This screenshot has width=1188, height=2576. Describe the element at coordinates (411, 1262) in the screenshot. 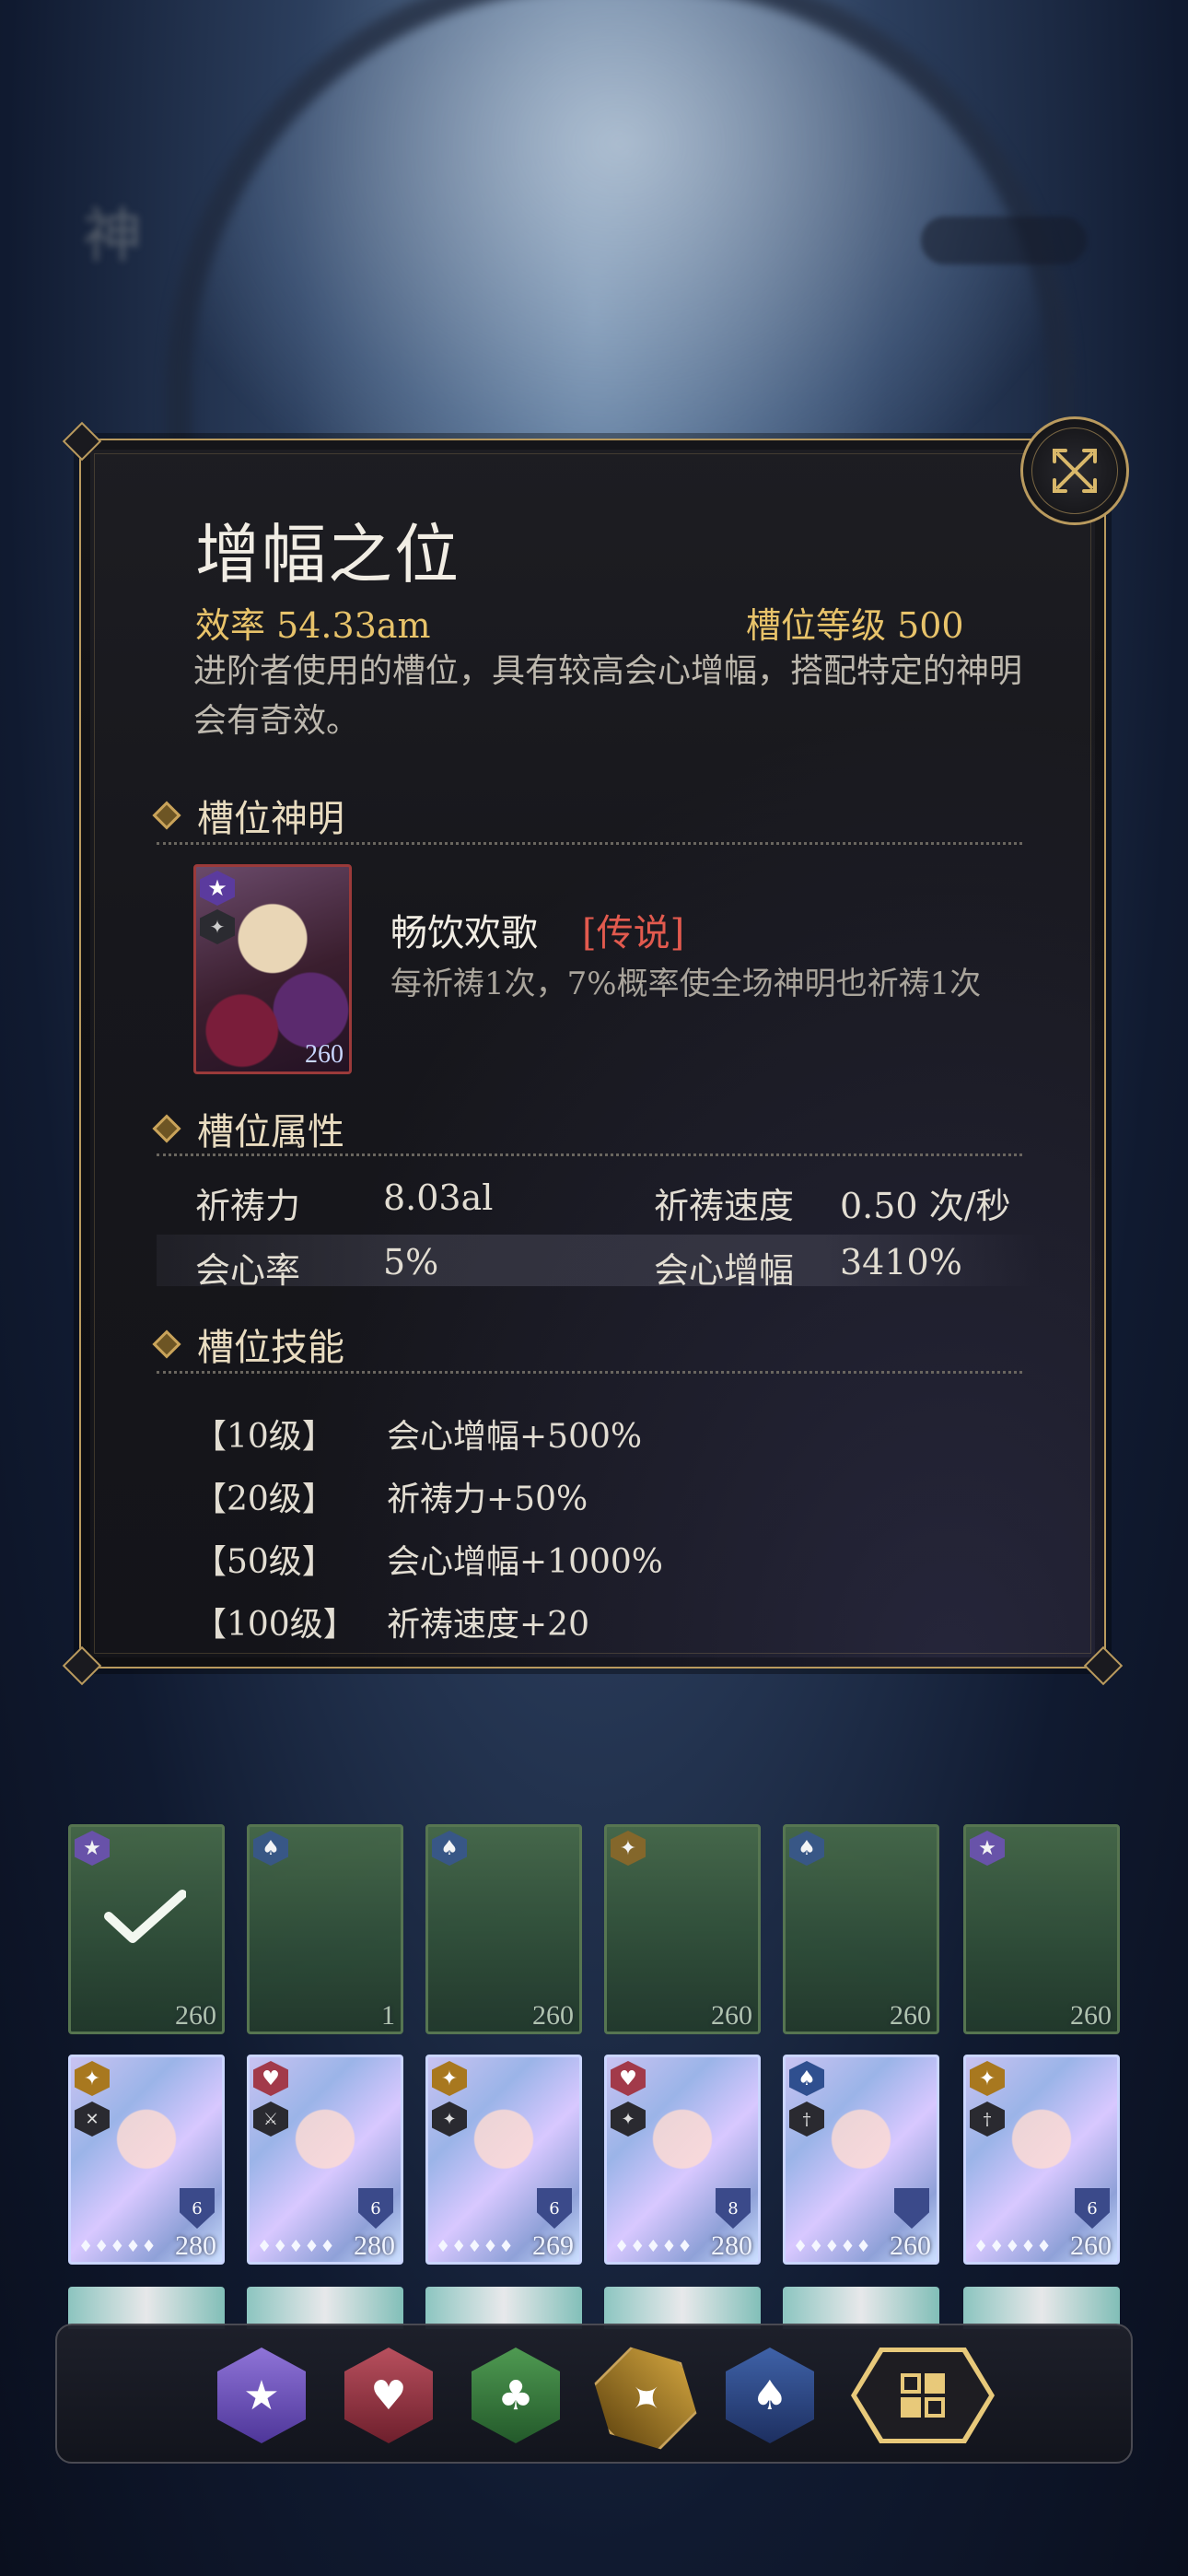

I see `attribute-value: 5%` at that location.